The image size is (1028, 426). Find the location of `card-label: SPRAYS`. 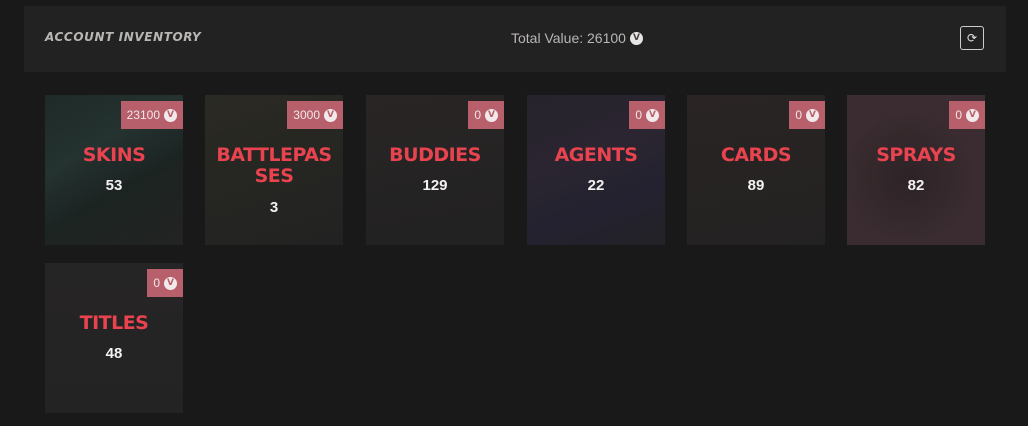

card-label: SPRAYS is located at coordinates (916, 155).